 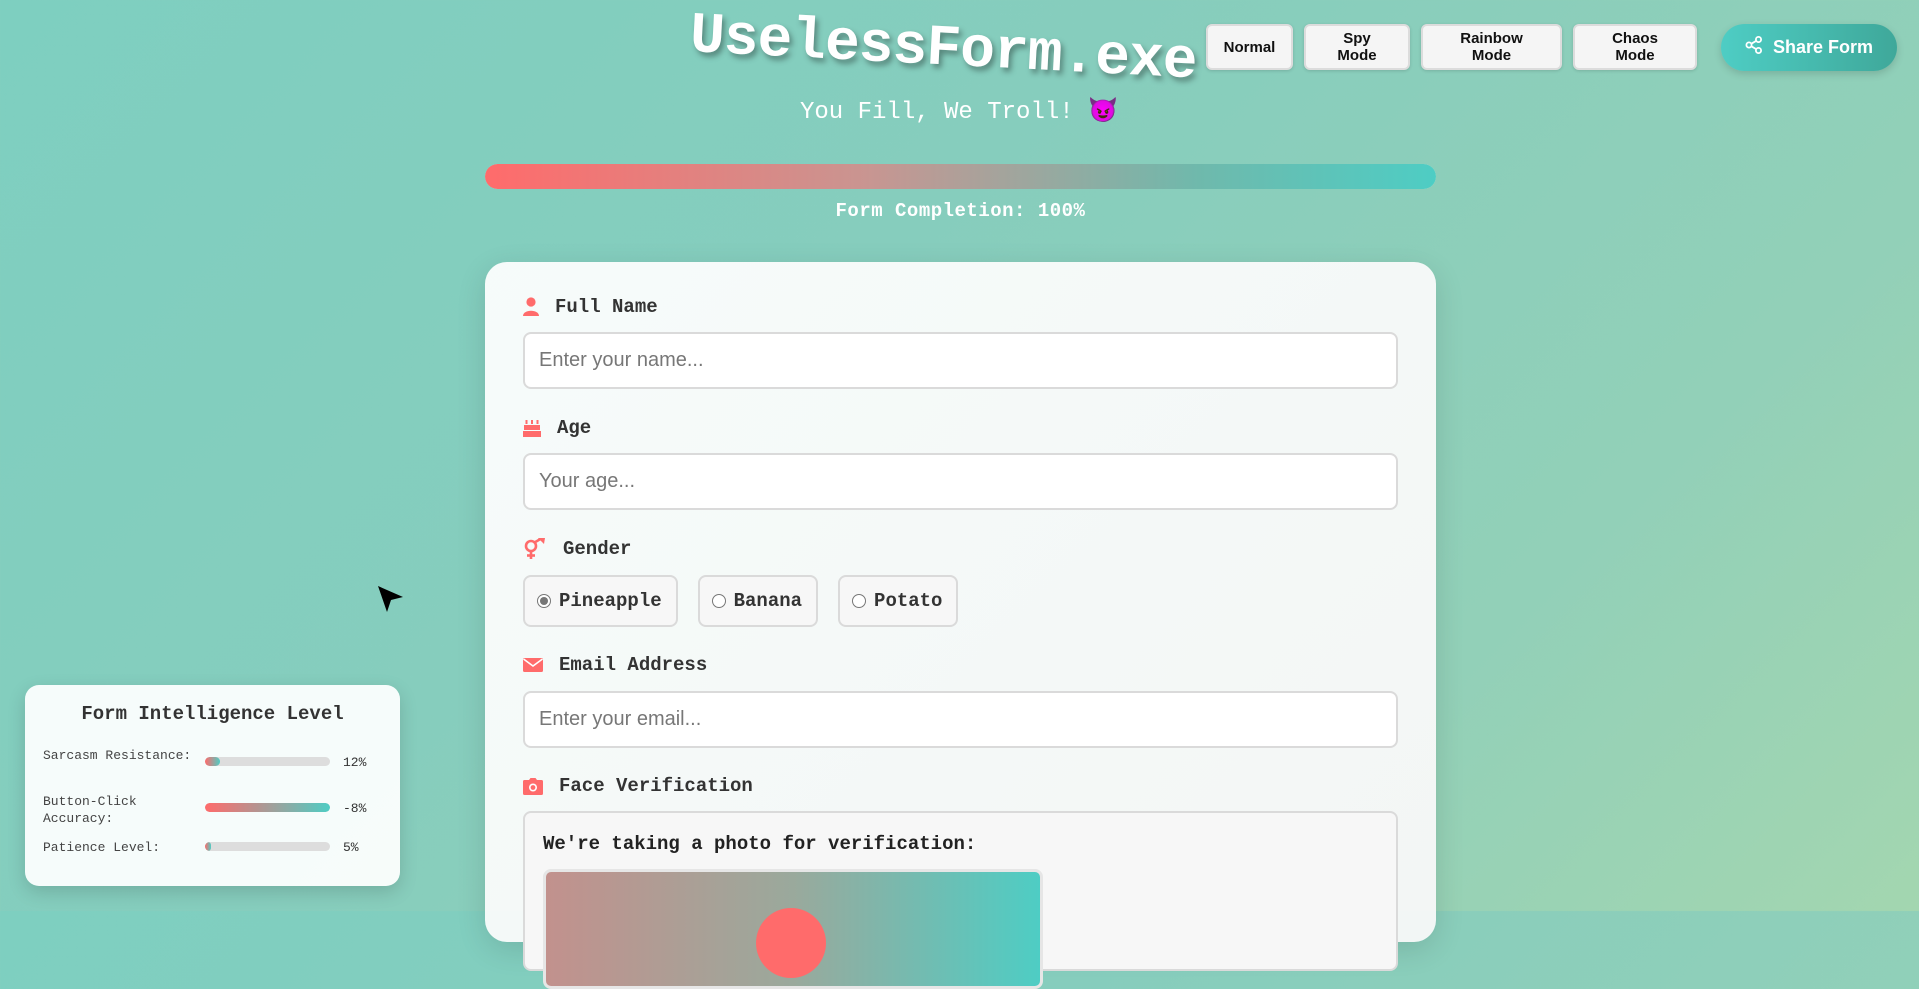 What do you see at coordinates (758, 601) in the screenshot?
I see `gender-option-banana: Banana` at bounding box center [758, 601].